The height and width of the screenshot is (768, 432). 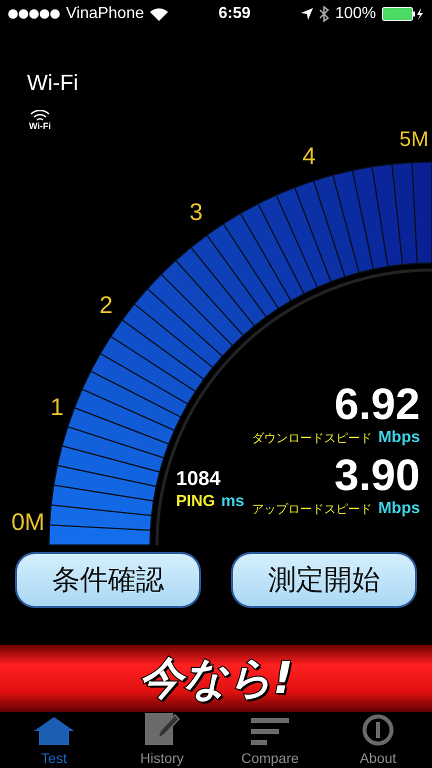 What do you see at coordinates (196, 502) in the screenshot?
I see `ping-label: PING` at bounding box center [196, 502].